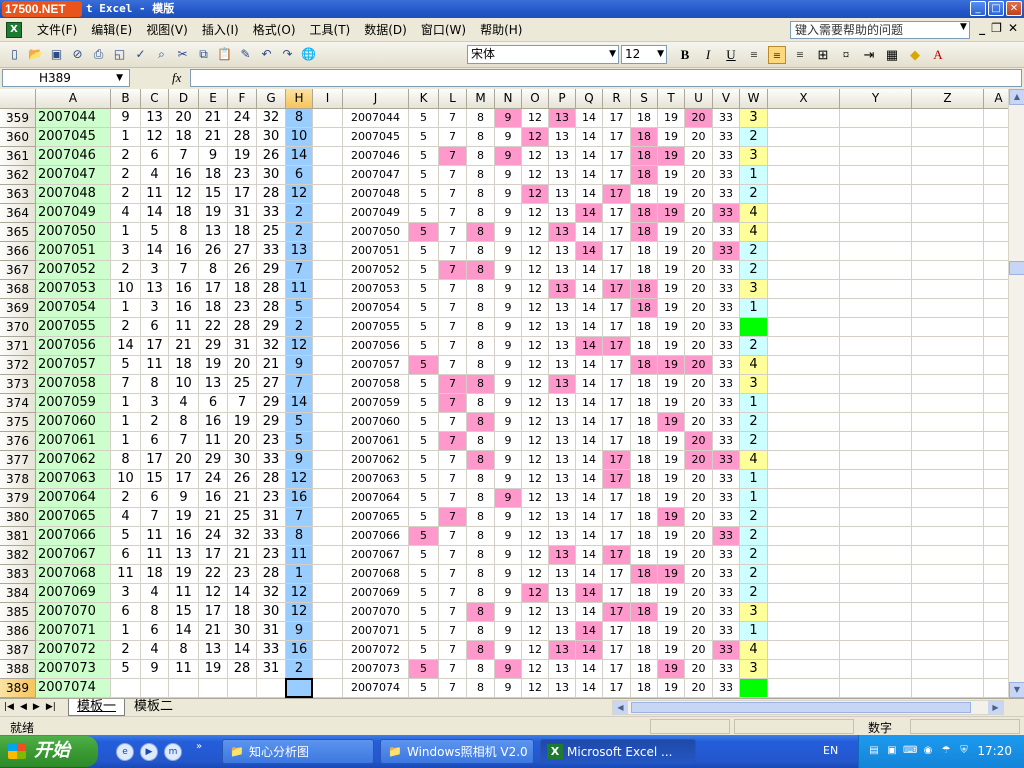 This screenshot has width=1024, height=768. I want to click on cell-h: 7, so click(299, 384).